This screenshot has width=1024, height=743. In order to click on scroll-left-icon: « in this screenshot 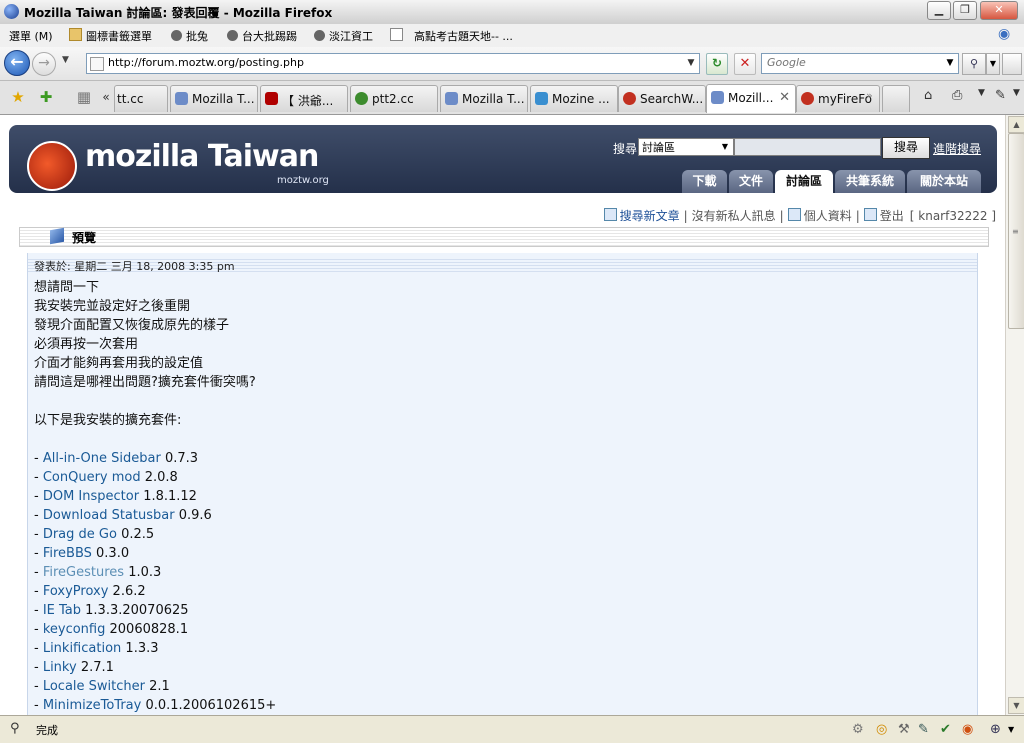, I will do `click(106, 97)`.